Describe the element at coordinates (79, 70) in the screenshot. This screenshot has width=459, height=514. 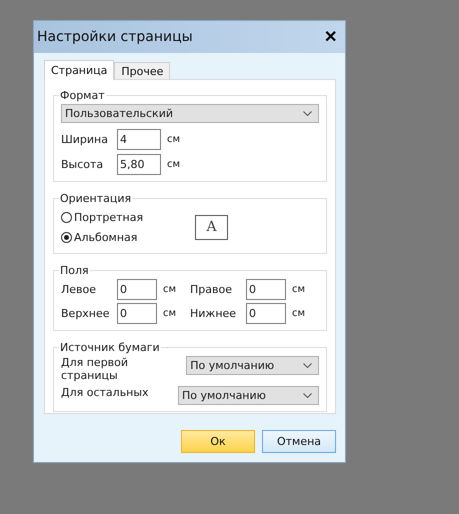
I see `tab: Страница` at that location.